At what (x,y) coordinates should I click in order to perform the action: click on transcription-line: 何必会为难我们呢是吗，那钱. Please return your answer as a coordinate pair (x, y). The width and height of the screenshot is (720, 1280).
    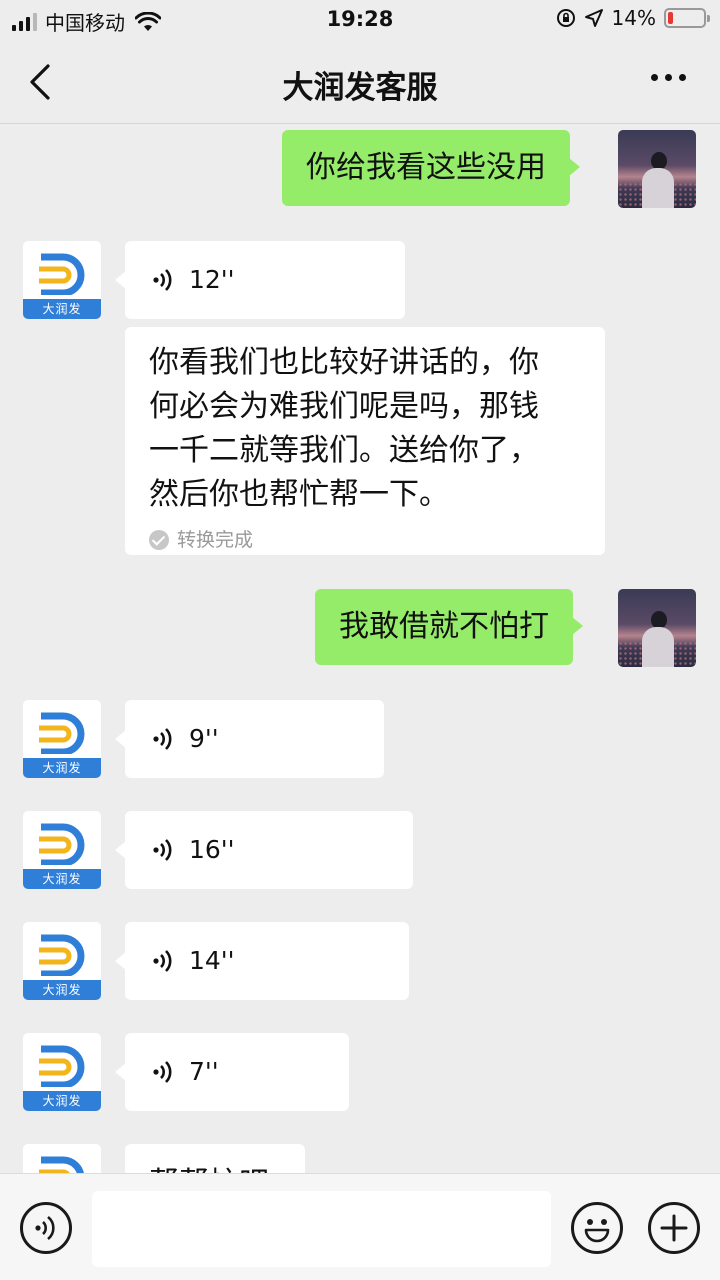
    Looking at the image, I should click on (344, 406).